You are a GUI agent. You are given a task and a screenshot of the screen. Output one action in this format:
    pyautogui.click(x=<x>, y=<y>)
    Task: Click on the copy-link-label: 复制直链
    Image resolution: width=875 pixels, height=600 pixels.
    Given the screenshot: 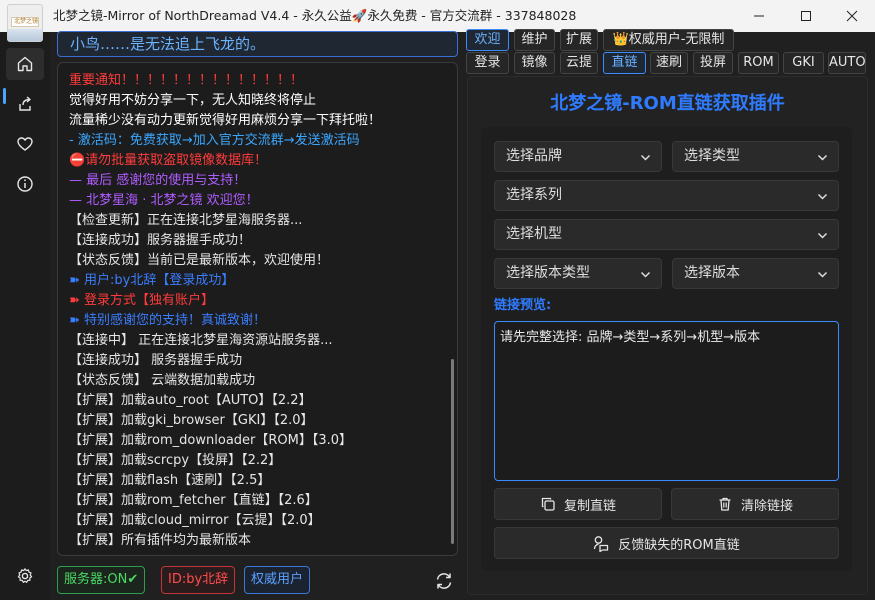 What is the action you would take?
    pyautogui.click(x=589, y=506)
    